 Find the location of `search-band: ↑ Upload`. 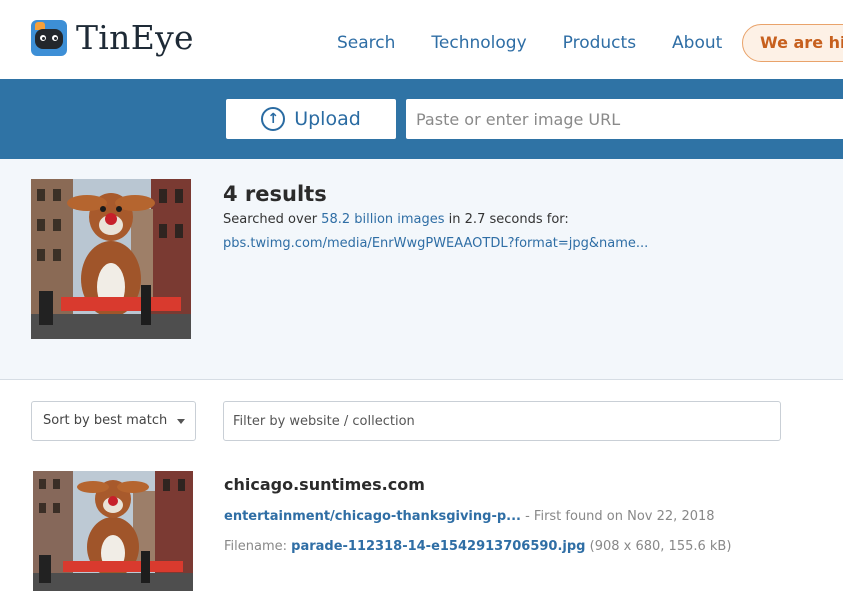

search-band: ↑ Upload is located at coordinates (421, 119).